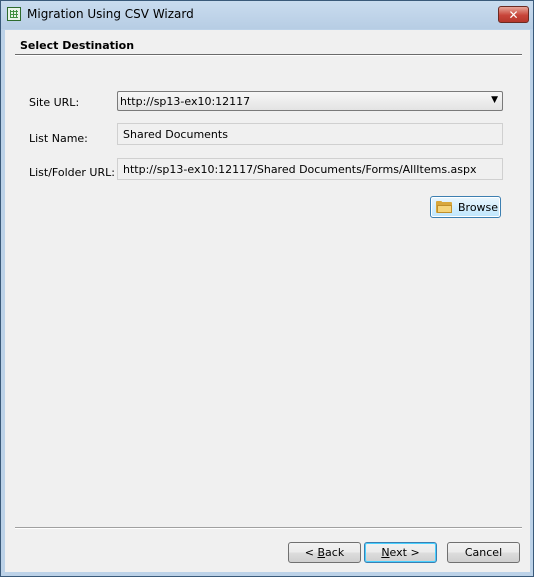 The height and width of the screenshot is (577, 534). Describe the element at coordinates (72, 172) in the screenshot. I see `folder-url-label: List/Folder URL:` at that location.